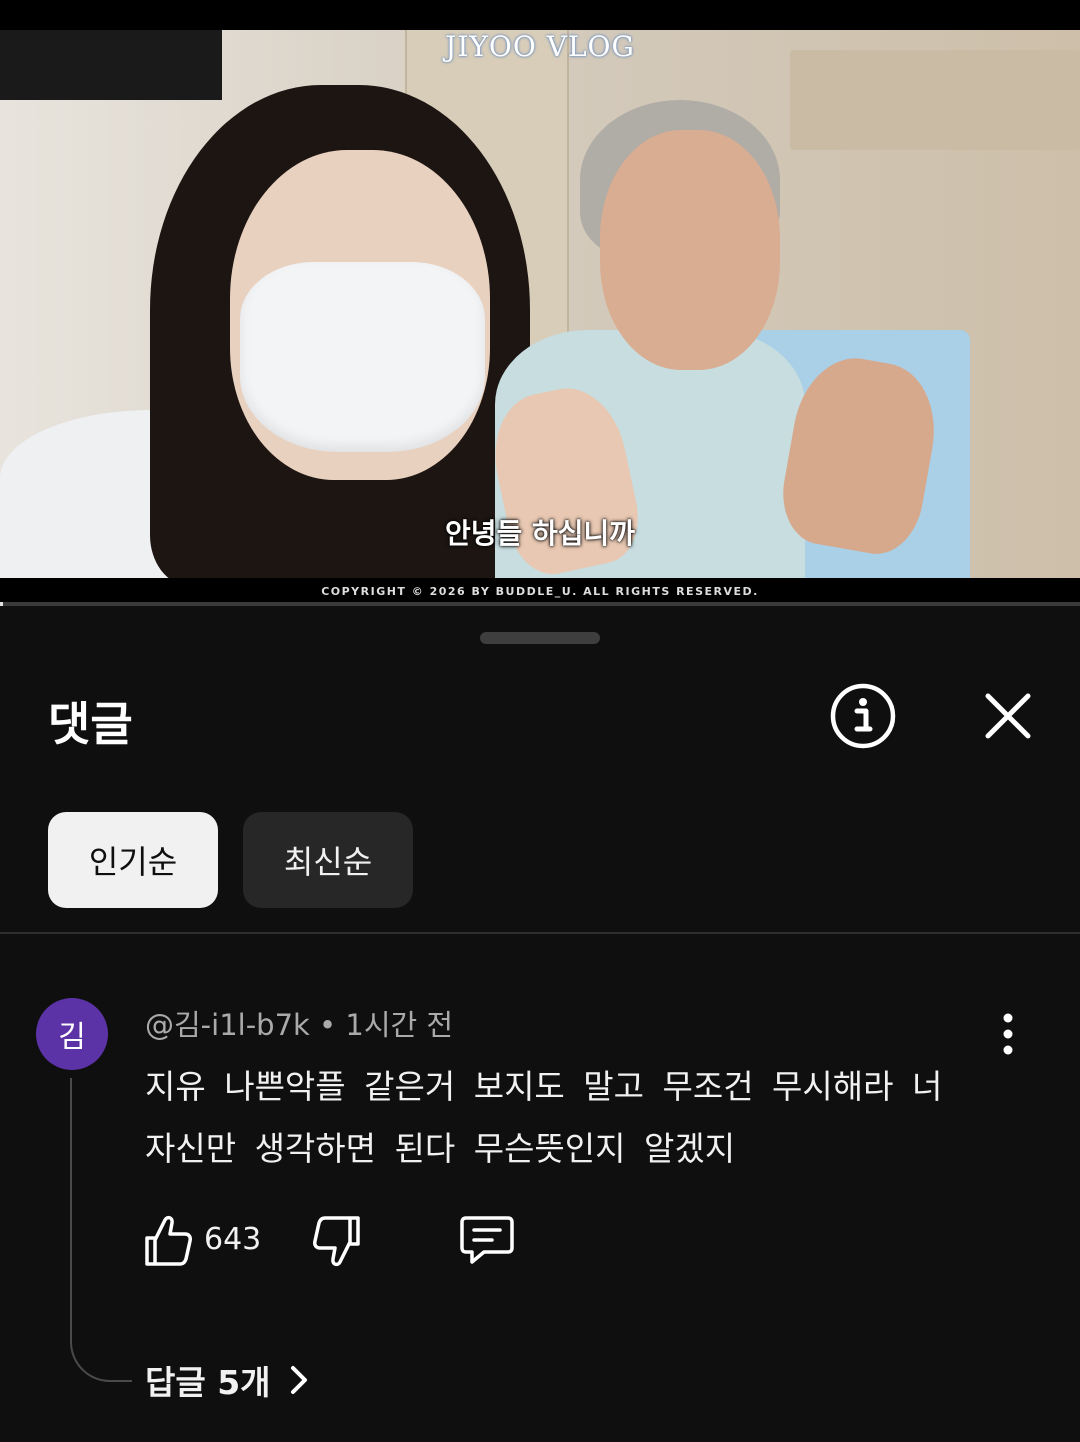  Describe the element at coordinates (133, 860) in the screenshot. I see `sort-chip-popular: 인기순` at that location.